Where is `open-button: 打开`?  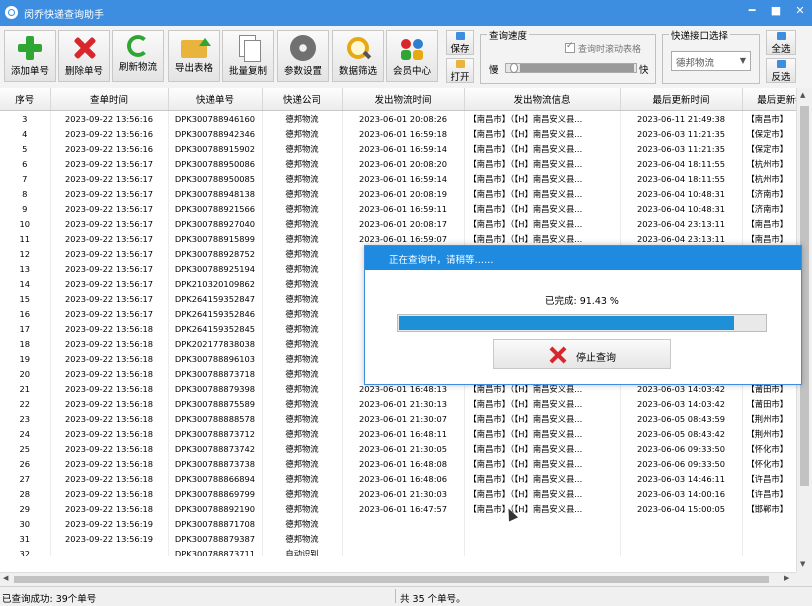
open-button: 打开 is located at coordinates (460, 70).